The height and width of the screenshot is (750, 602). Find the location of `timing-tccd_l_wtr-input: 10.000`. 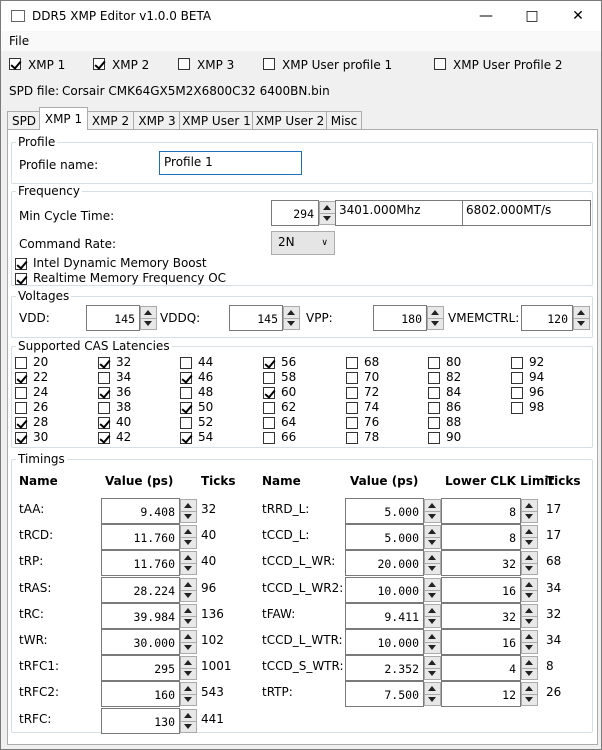

timing-tccd_l_wtr-input: 10.000 is located at coordinates (384, 642).